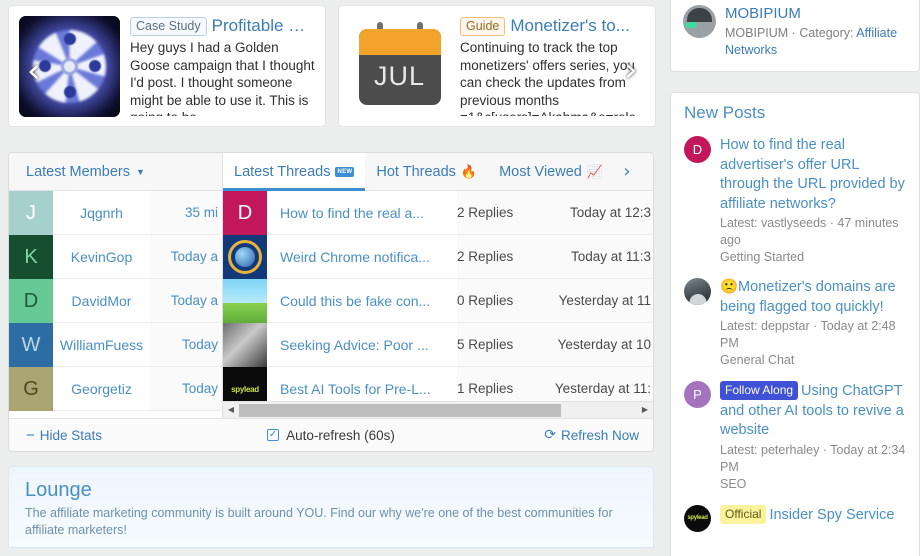 Image resolution: width=920 pixels, height=556 pixels. I want to click on member-row: J Jqgnrh 35 mi, so click(115, 213).